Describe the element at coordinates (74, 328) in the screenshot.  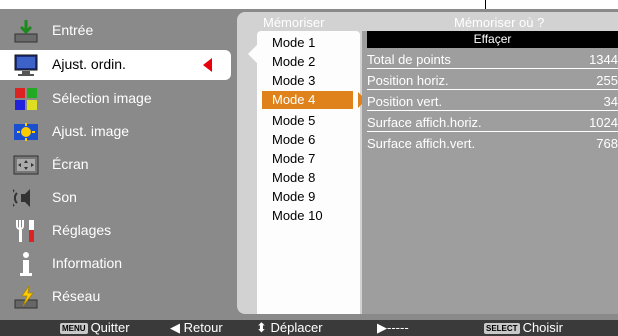
I see `menu-key-icon: MENU` at that location.